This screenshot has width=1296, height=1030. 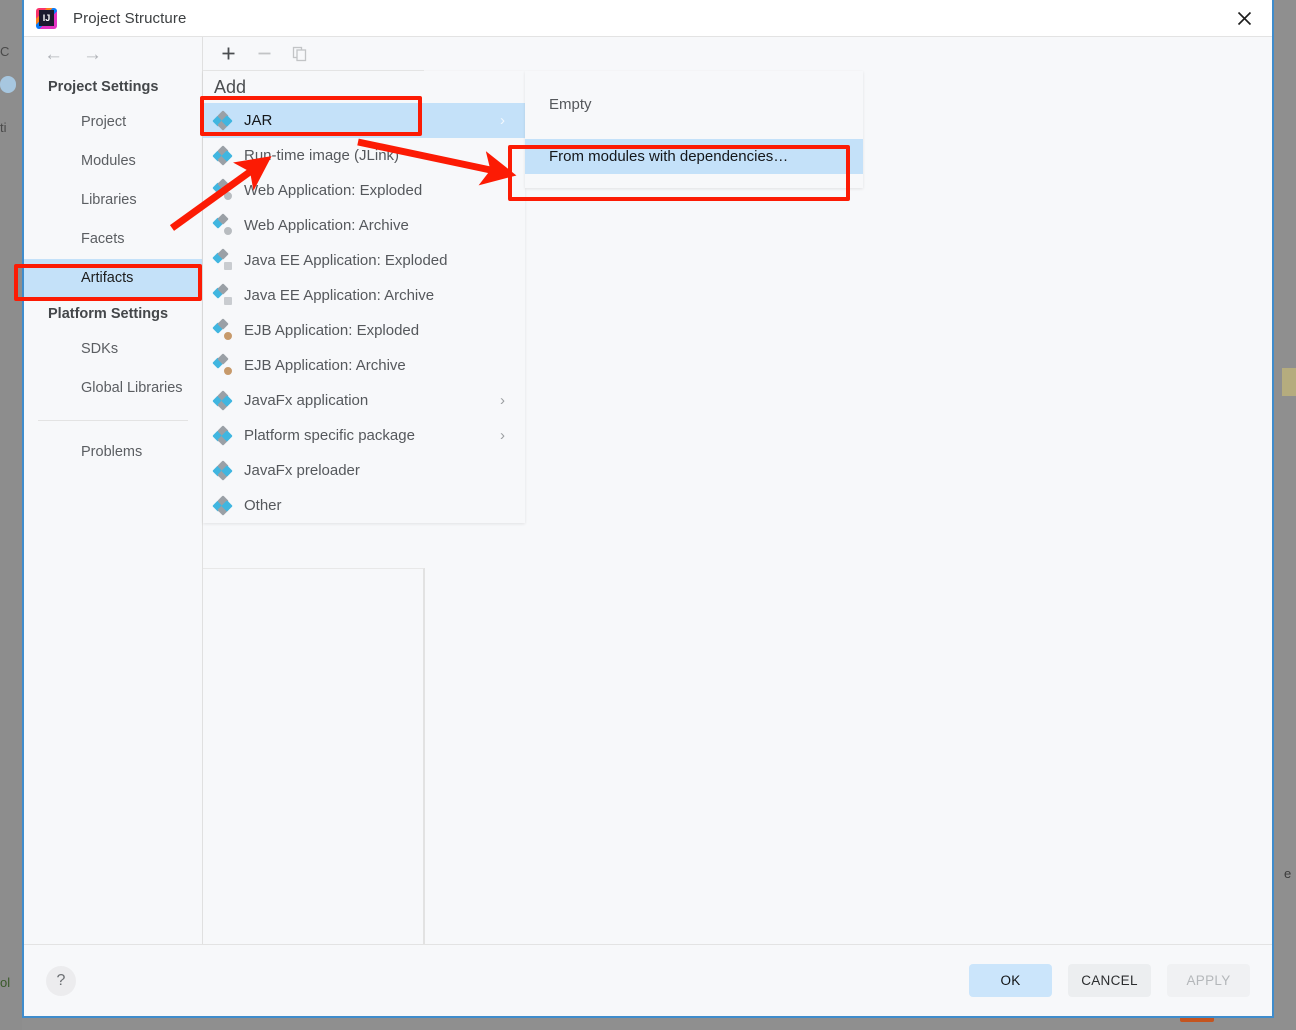 What do you see at coordinates (113, 420) in the screenshot?
I see `sidebar-divider` at bounding box center [113, 420].